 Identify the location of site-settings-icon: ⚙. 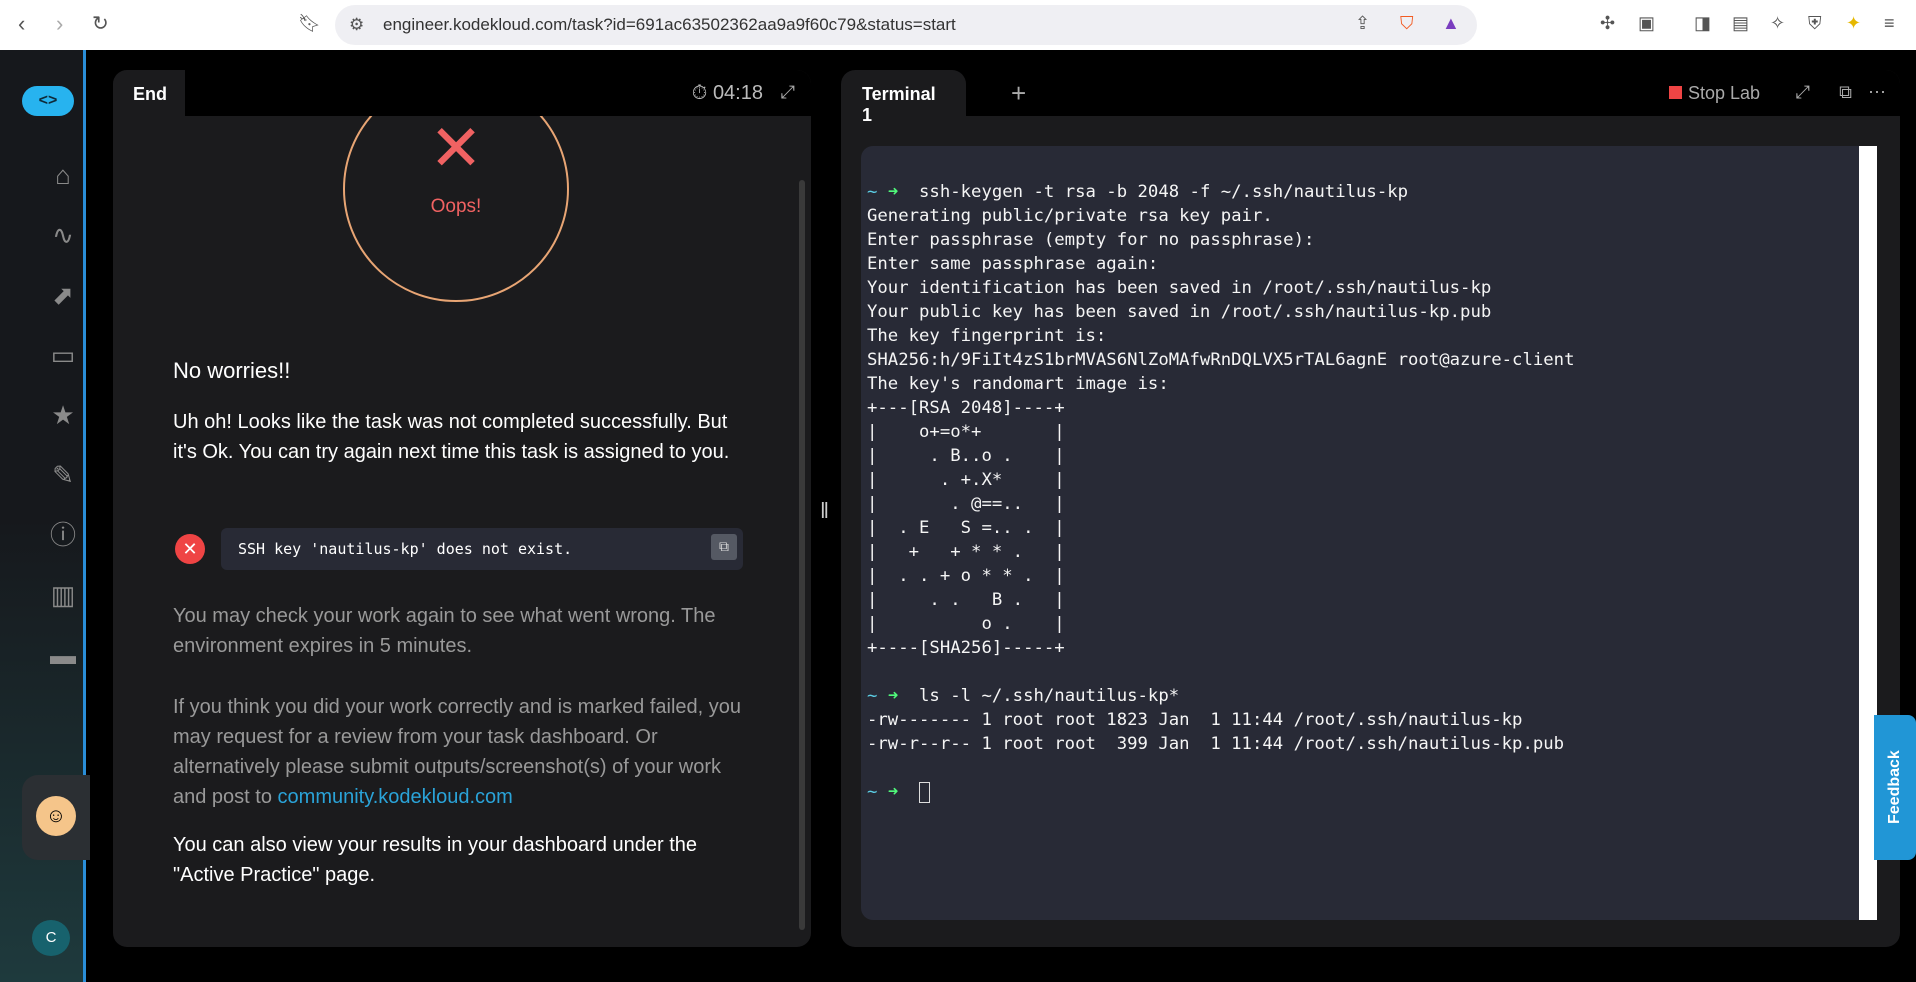
(356, 25).